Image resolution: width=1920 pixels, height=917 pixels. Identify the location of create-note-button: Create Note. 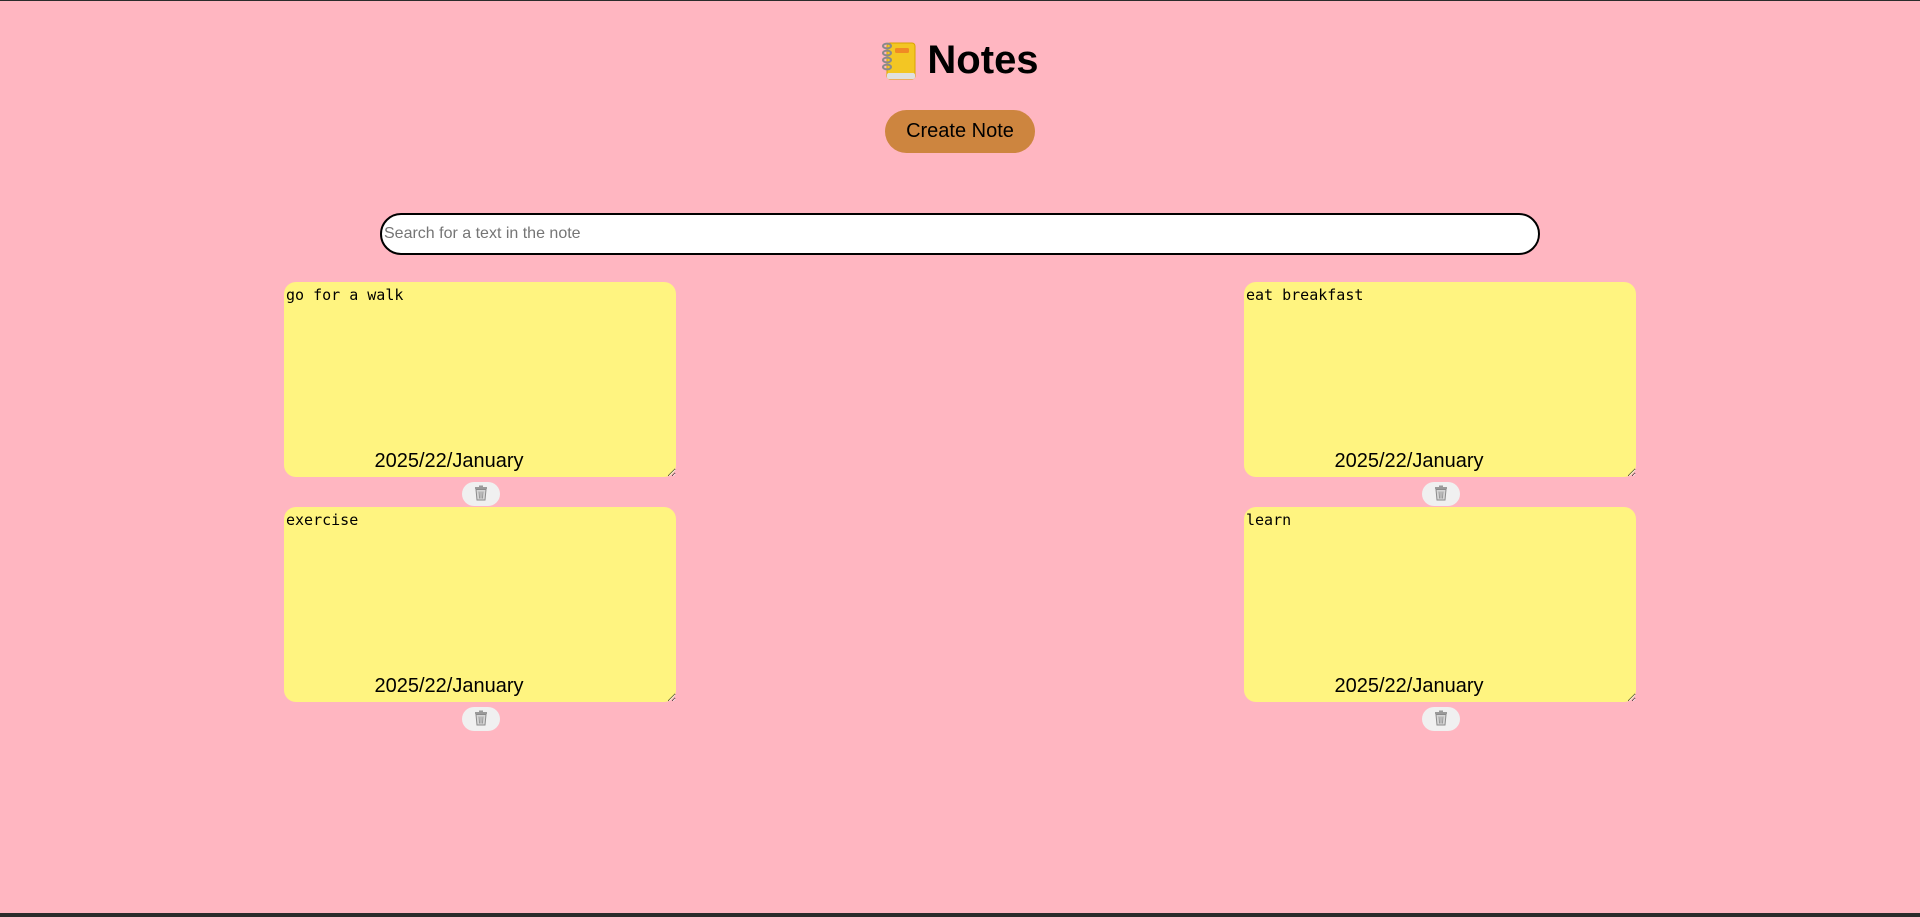
(960, 131).